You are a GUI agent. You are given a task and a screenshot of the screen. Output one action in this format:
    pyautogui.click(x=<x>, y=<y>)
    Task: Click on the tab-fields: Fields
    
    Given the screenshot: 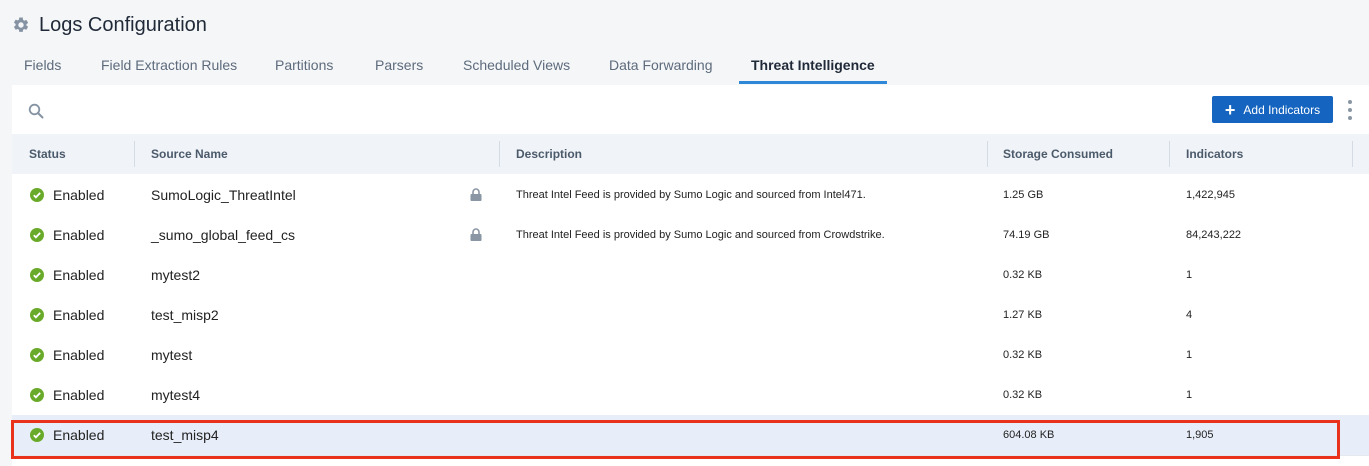 What is the action you would take?
    pyautogui.click(x=42, y=67)
    